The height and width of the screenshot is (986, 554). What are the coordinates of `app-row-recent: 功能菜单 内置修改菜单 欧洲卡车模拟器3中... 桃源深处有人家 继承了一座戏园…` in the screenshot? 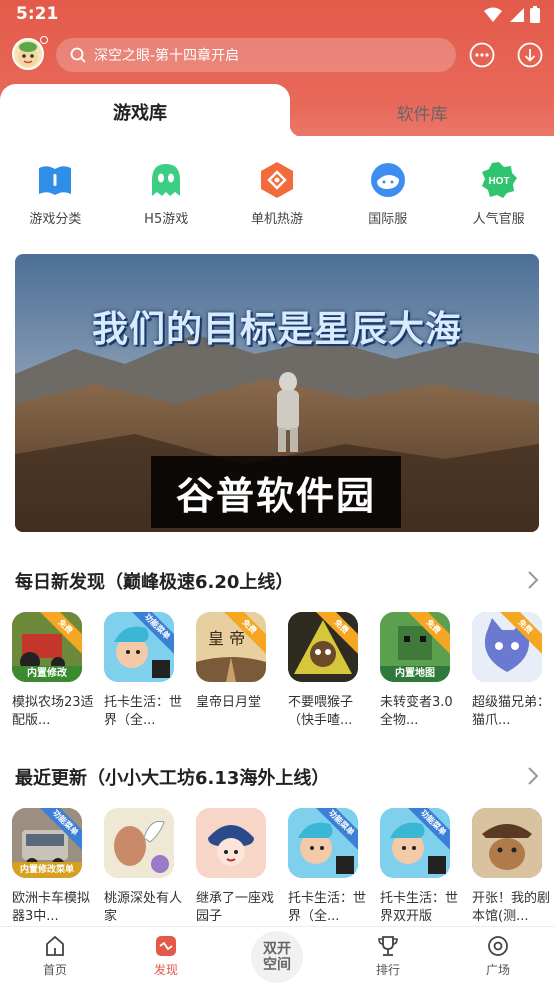 It's located at (277, 873).